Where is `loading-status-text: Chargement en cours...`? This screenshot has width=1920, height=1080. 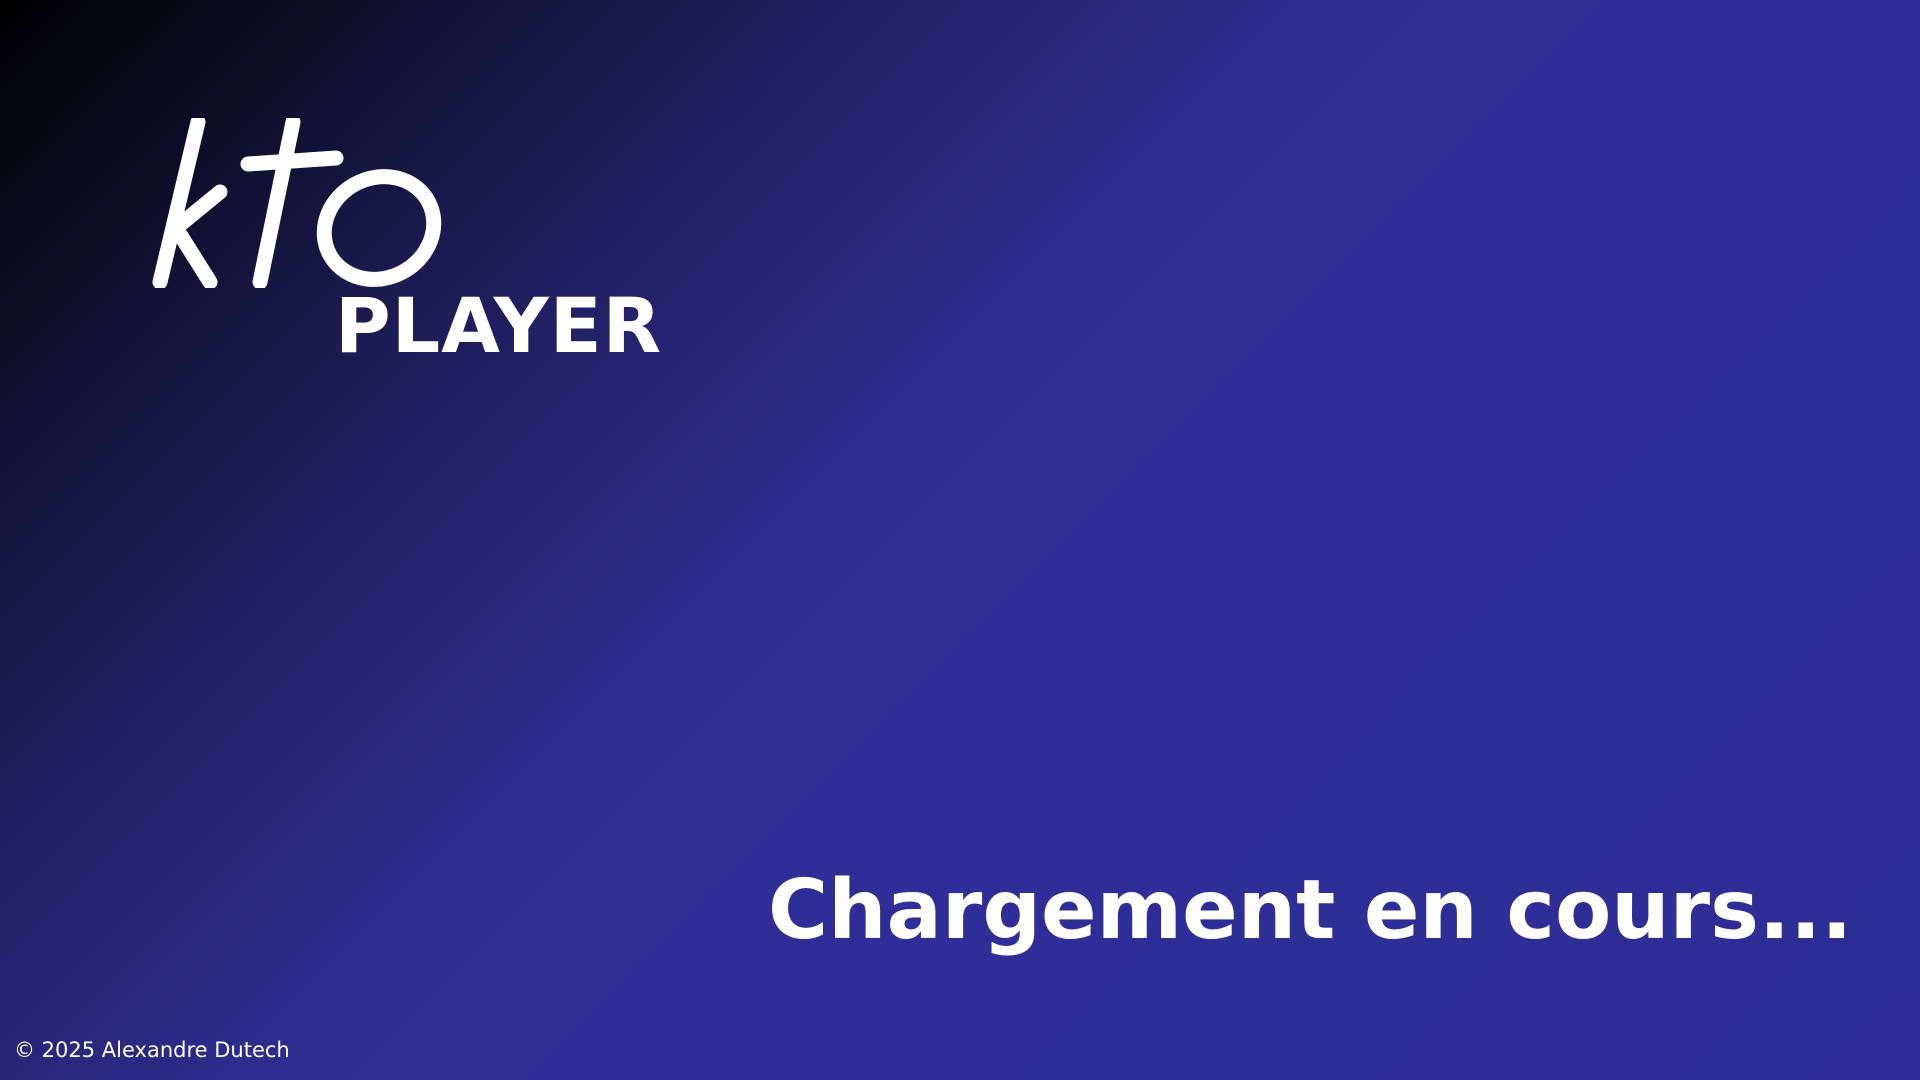
loading-status-text: Chargement en cours... is located at coordinates (1310, 910).